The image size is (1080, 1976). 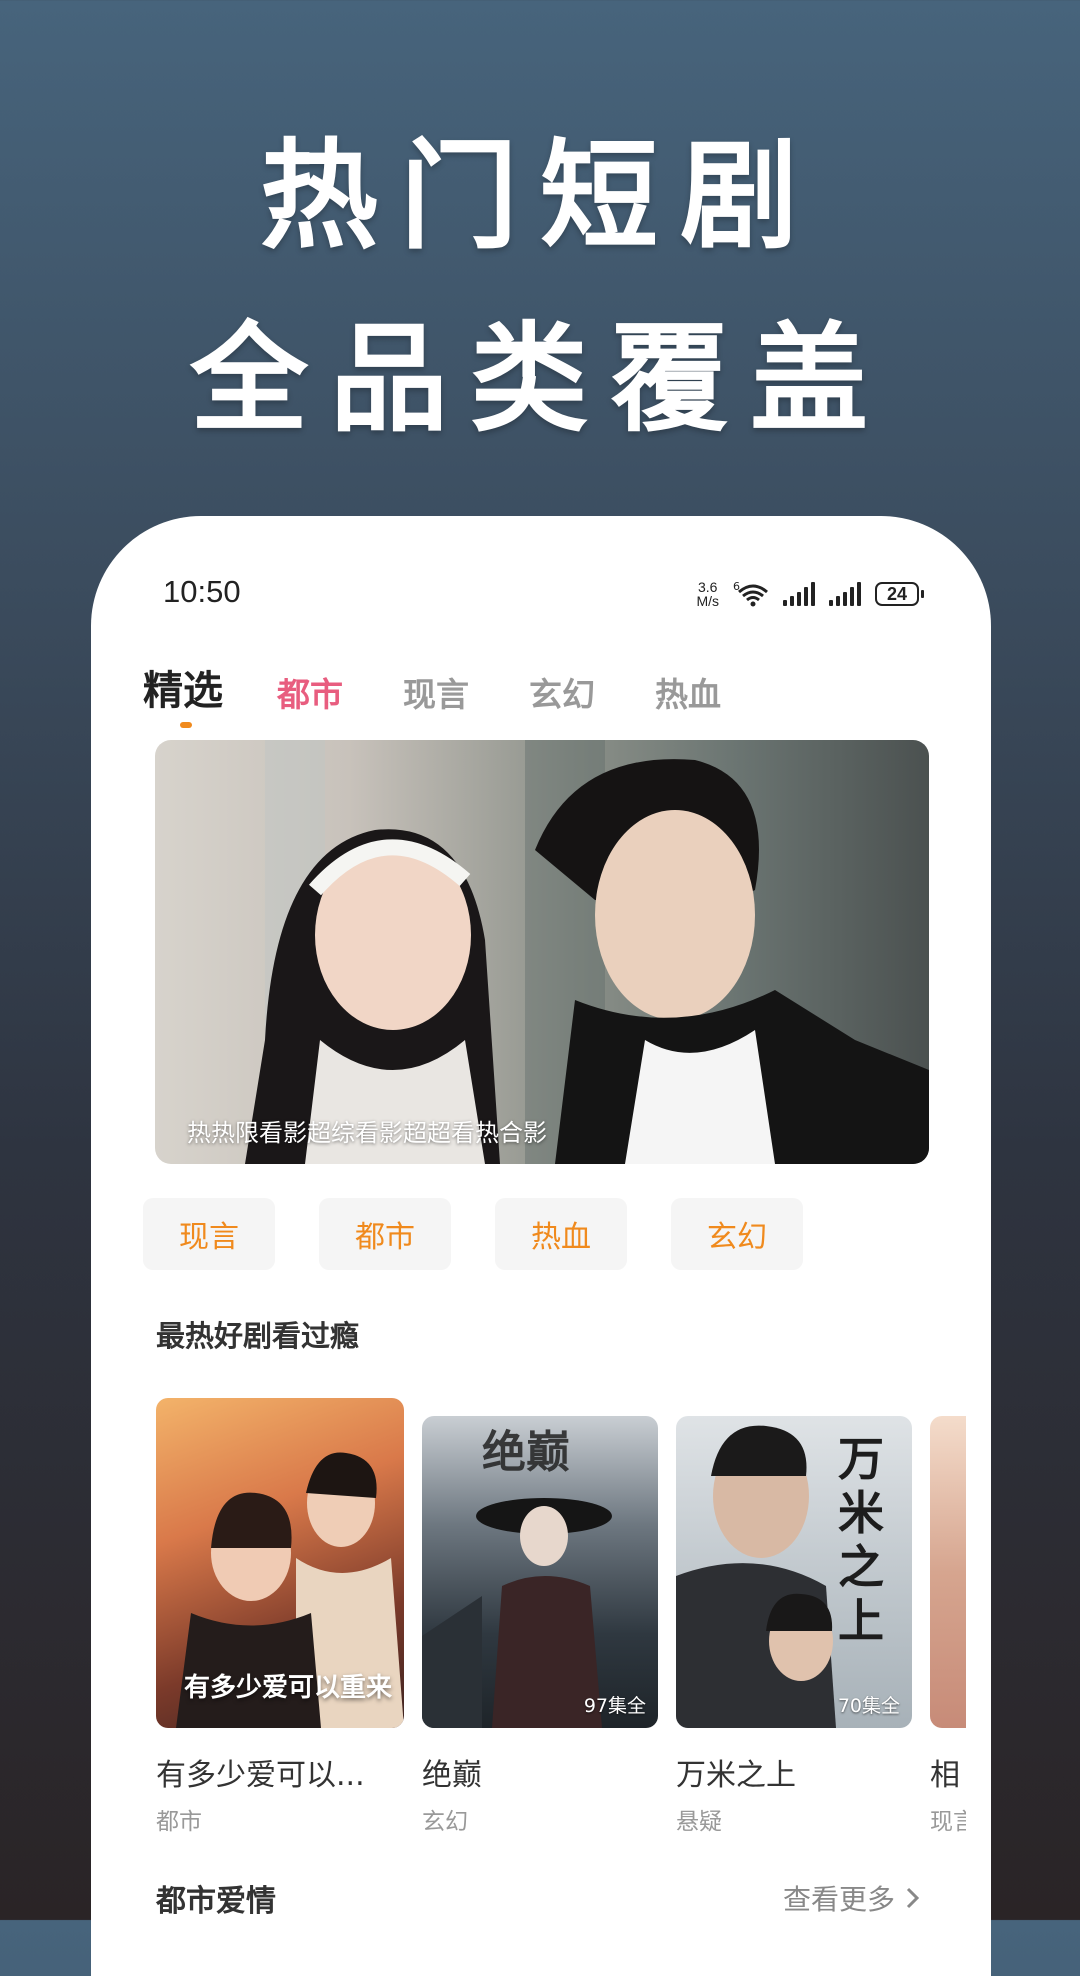 What do you see at coordinates (614, 1706) in the screenshot?
I see `episode-badge: 97集全` at bounding box center [614, 1706].